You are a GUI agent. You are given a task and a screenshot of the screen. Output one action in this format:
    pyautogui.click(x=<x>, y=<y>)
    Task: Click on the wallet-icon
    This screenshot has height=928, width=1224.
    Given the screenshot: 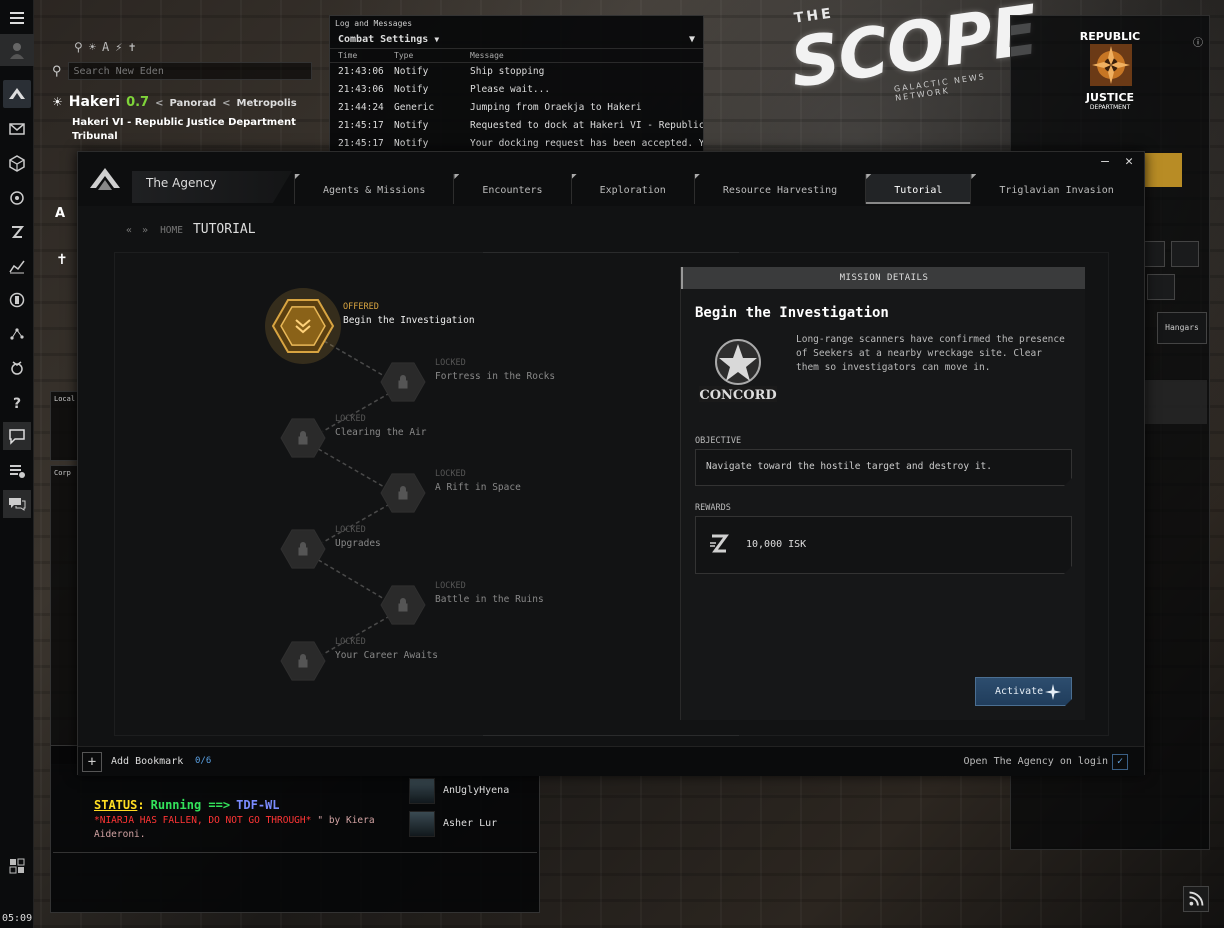 What is the action you would take?
    pyautogui.click(x=17, y=232)
    